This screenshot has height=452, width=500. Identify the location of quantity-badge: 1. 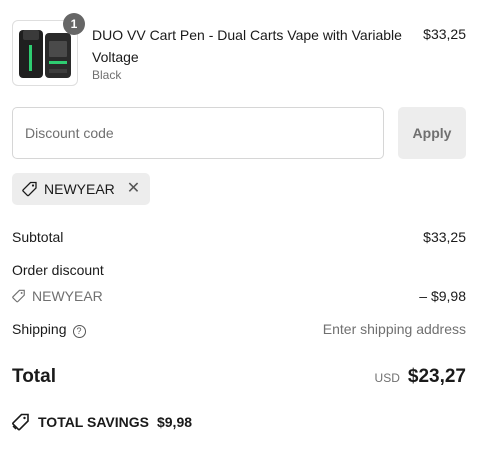
(74, 24).